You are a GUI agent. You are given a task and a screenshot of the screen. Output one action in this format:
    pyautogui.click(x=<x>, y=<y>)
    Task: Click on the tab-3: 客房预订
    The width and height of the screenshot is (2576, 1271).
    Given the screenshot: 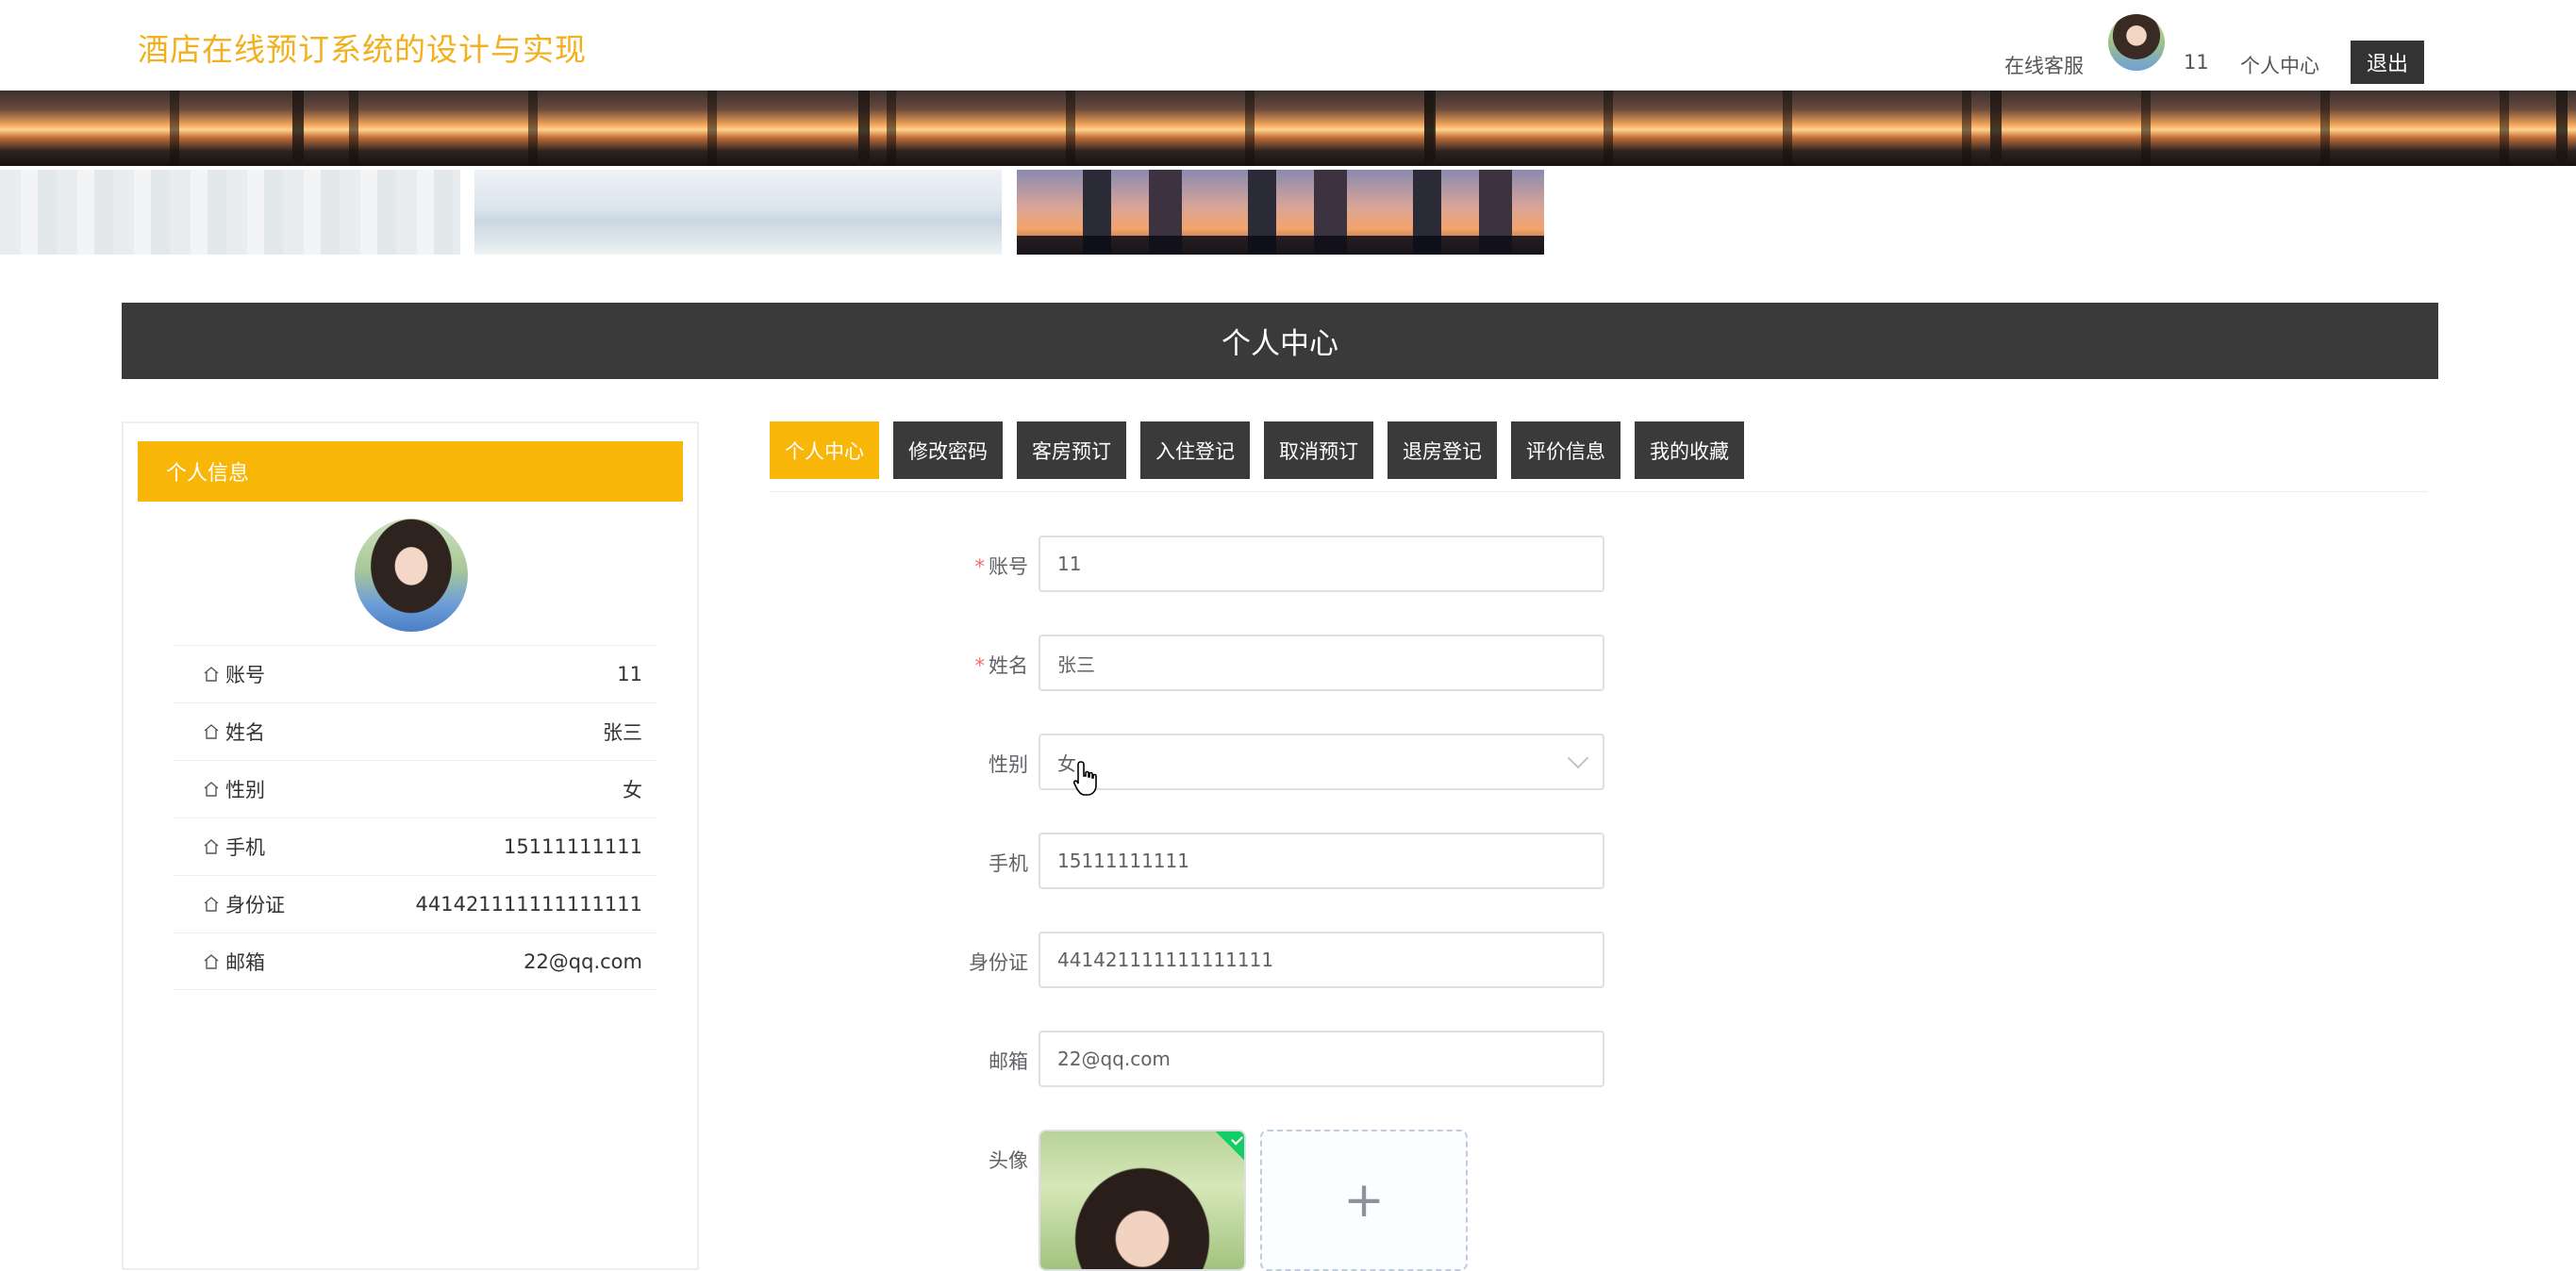 What is the action you would take?
    pyautogui.click(x=1071, y=450)
    